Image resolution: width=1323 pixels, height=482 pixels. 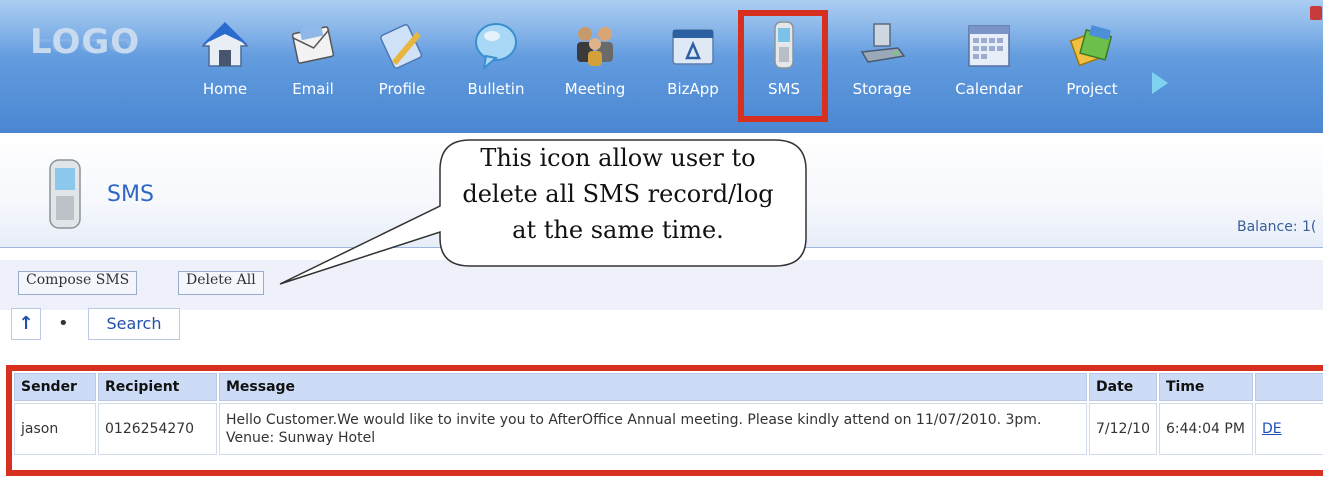 What do you see at coordinates (130, 194) in the screenshot?
I see `page-title: SMS` at bounding box center [130, 194].